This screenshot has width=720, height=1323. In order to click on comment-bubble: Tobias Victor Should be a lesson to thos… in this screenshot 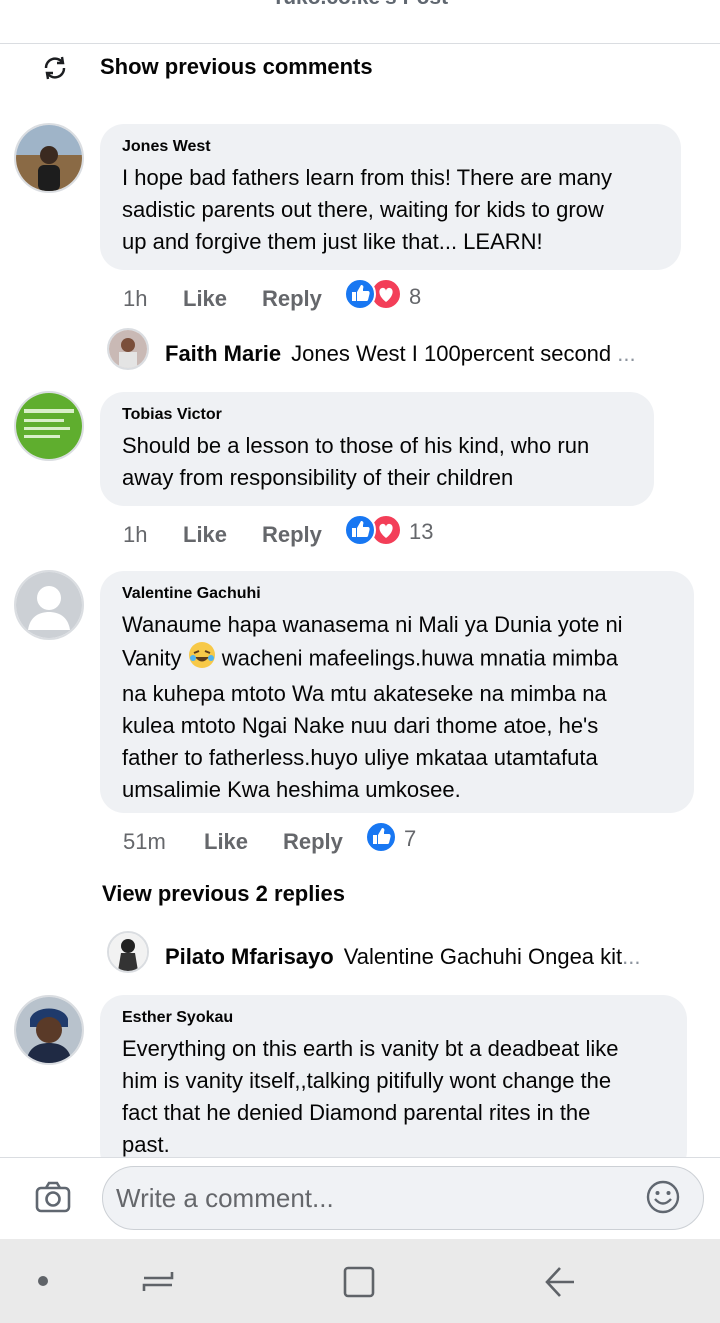, I will do `click(377, 449)`.